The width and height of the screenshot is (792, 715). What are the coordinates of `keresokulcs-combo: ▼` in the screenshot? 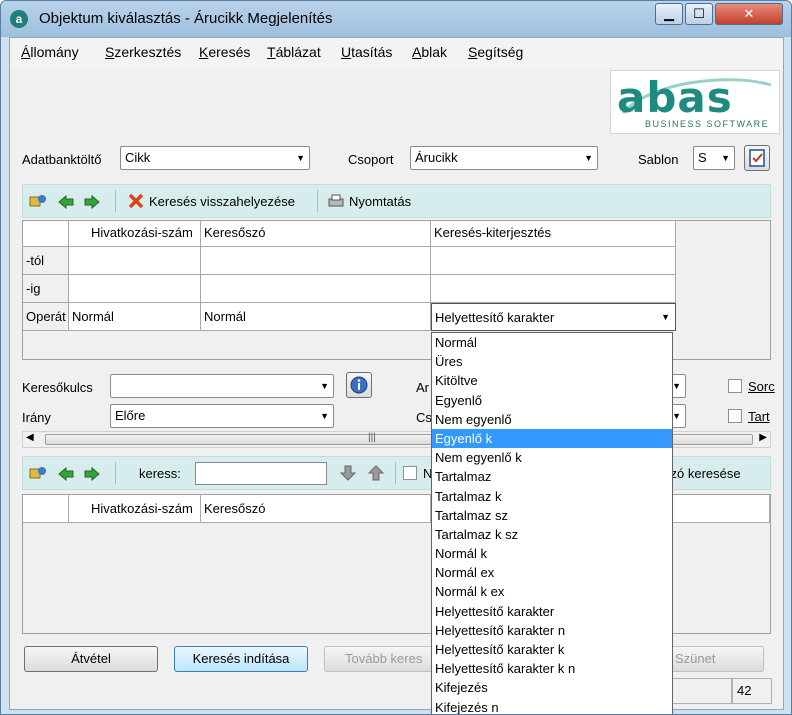 It's located at (222, 386).